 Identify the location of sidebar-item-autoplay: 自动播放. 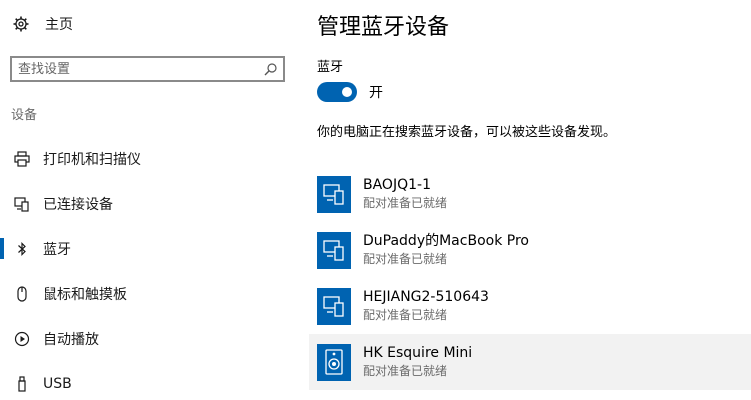
(150, 338).